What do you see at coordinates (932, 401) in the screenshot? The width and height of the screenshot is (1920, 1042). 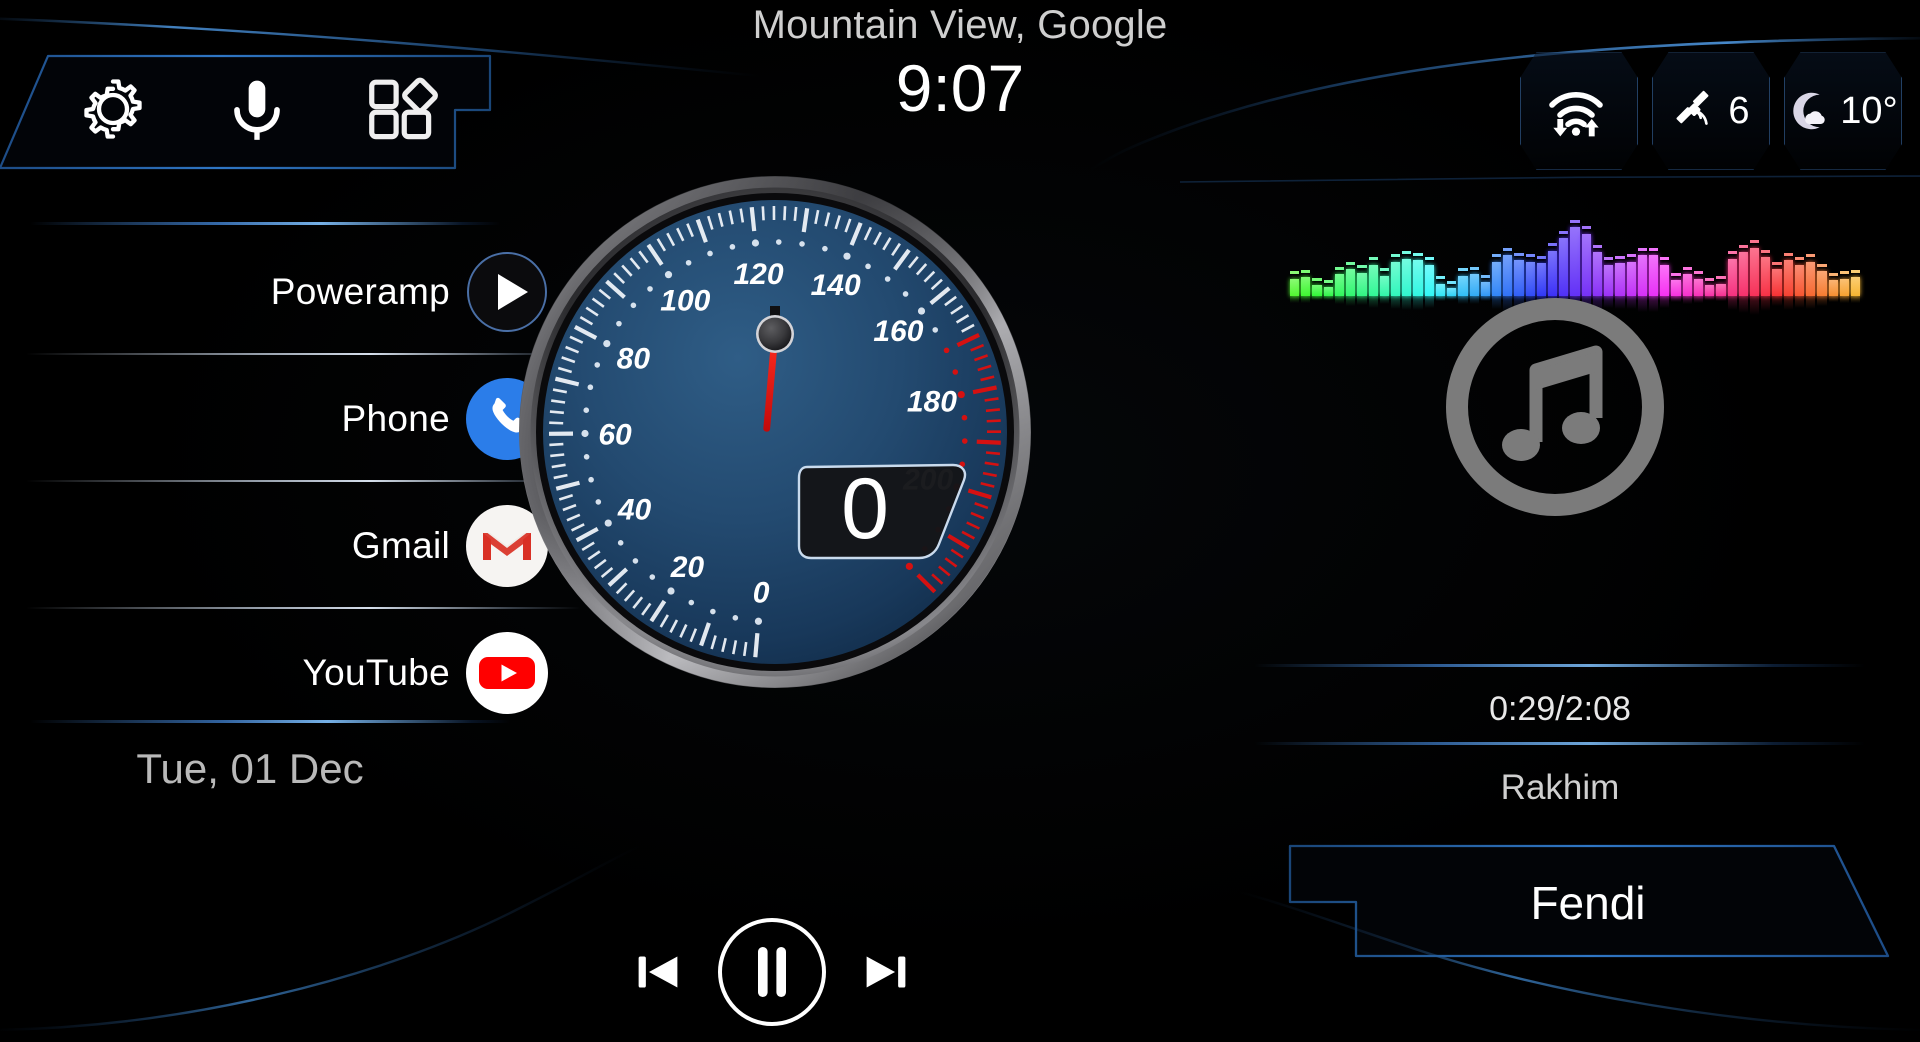 I see `gauge-label-180: 180` at bounding box center [932, 401].